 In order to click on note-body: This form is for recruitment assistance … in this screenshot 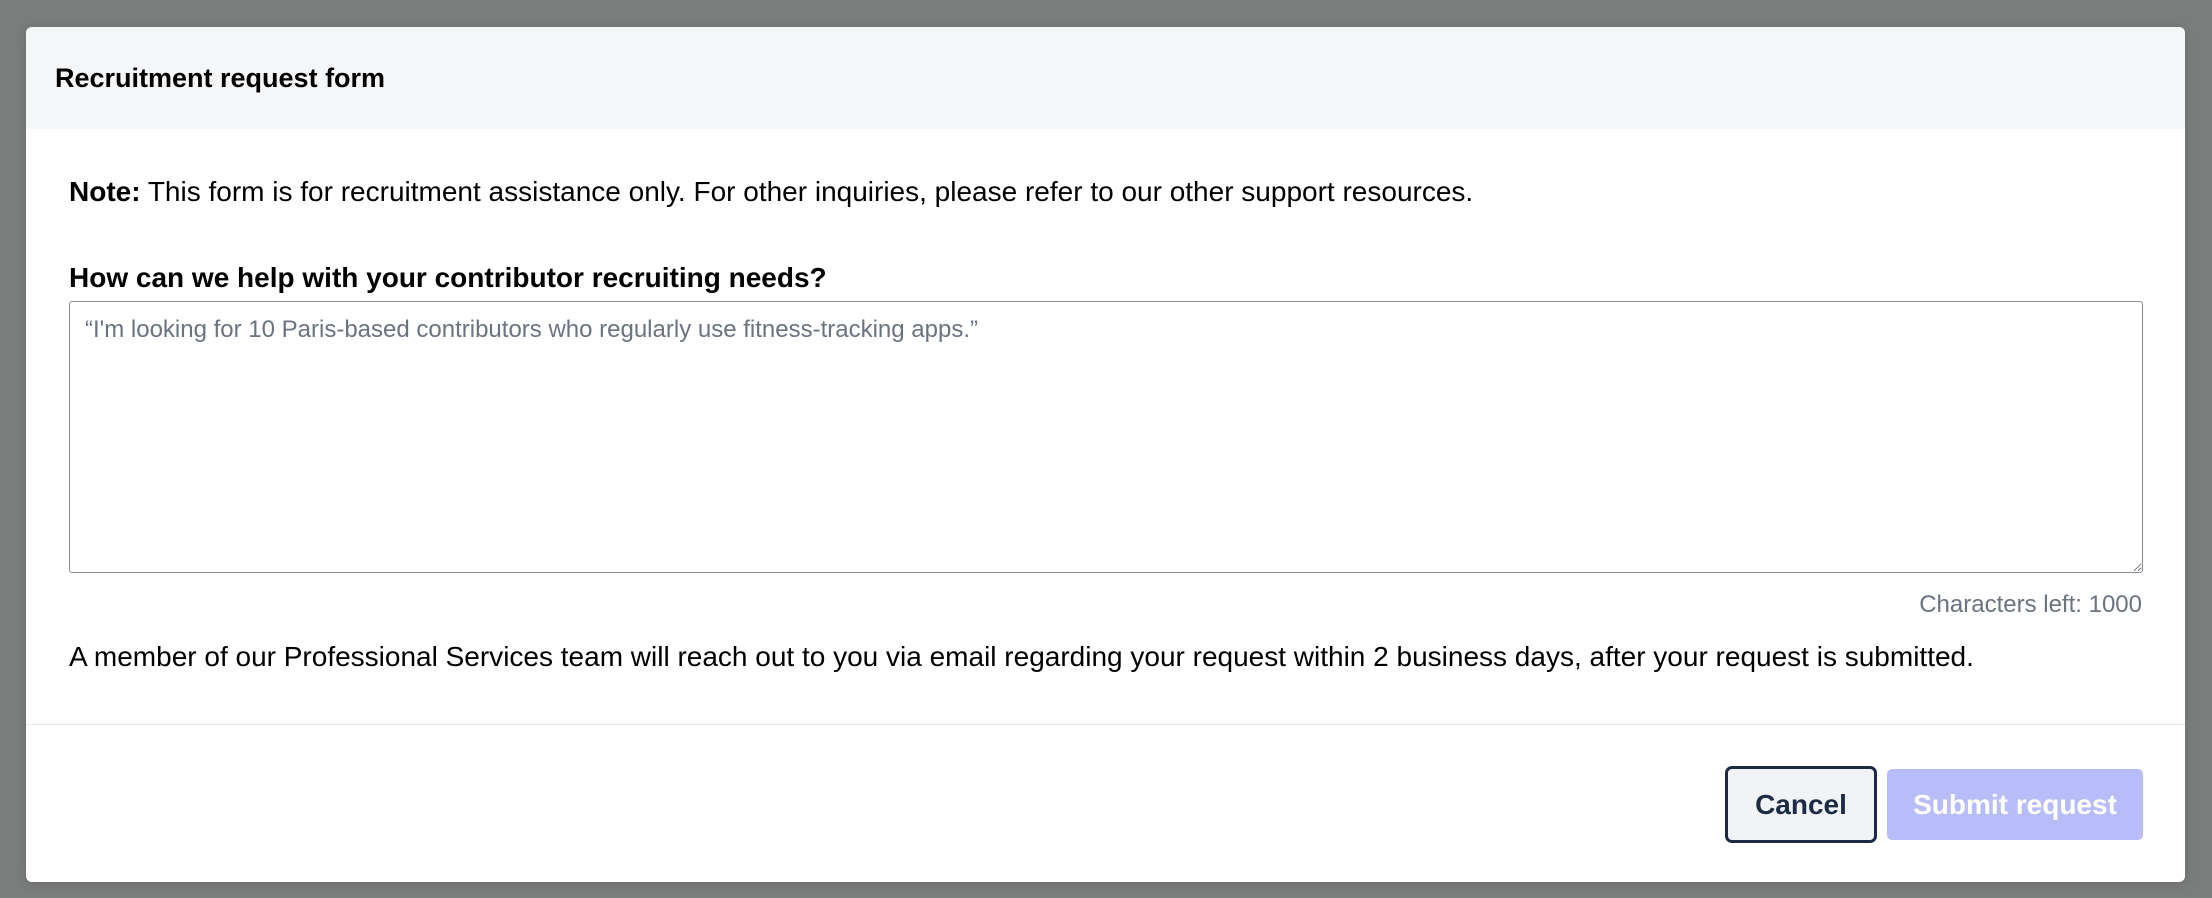, I will do `click(807, 191)`.